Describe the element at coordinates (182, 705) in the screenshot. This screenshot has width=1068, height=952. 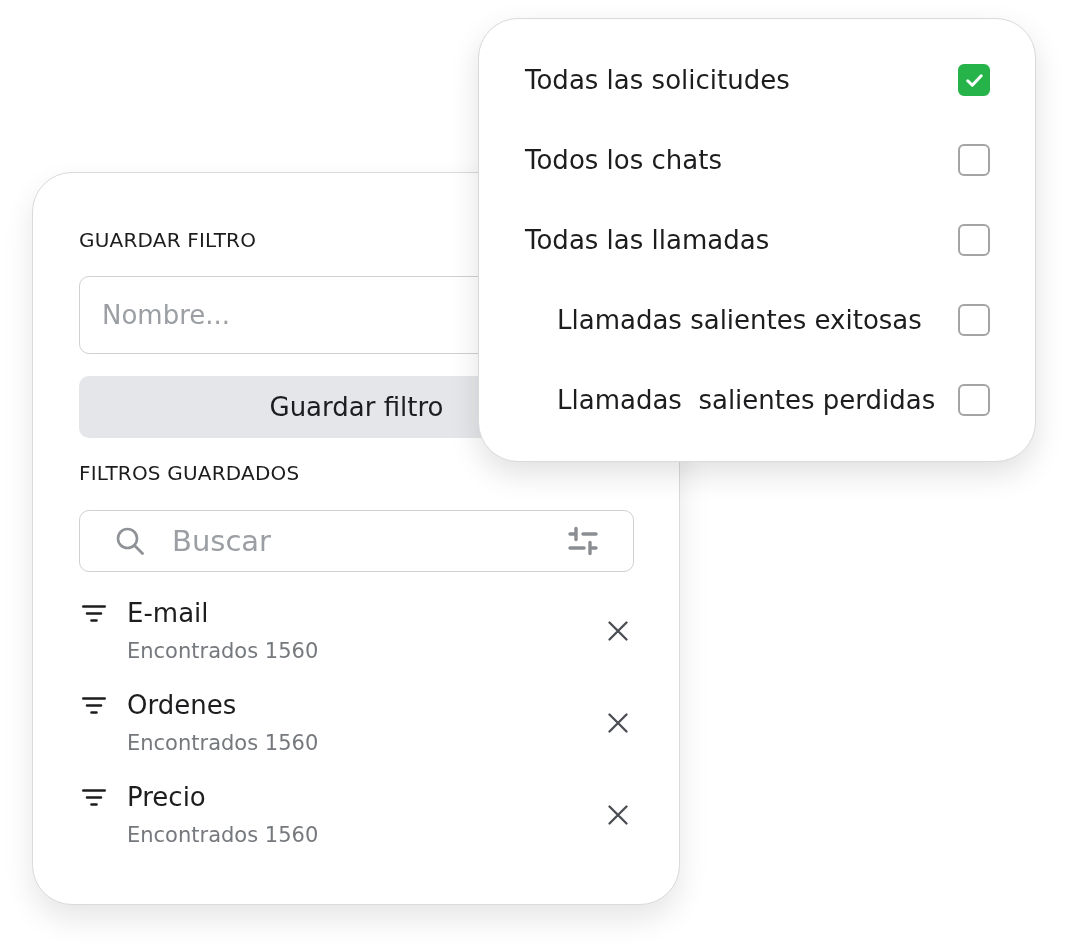
I see `filter-name: Ordenes` at that location.